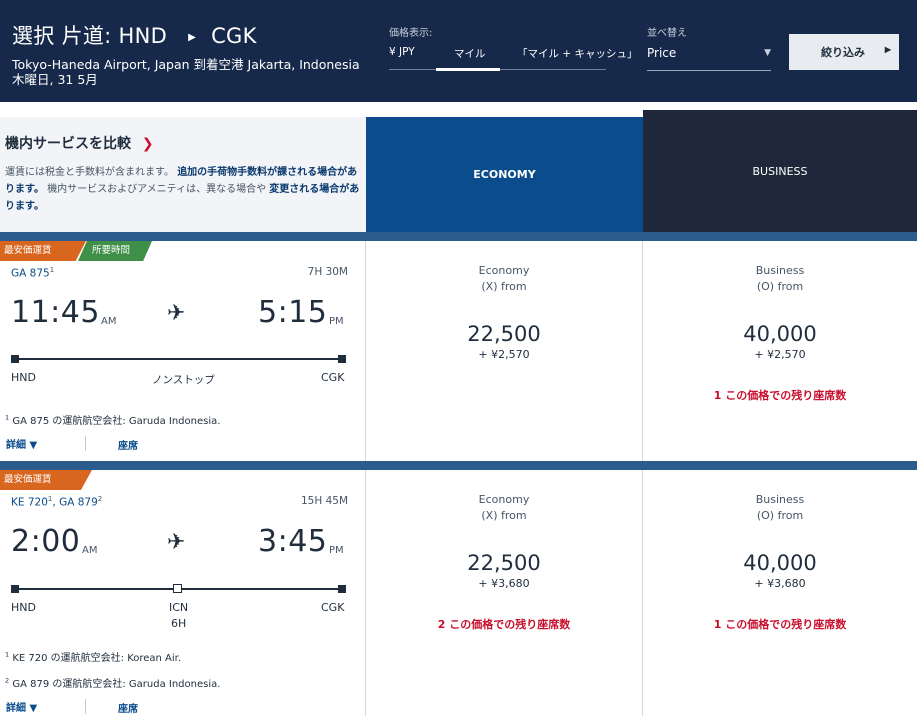 Image resolution: width=917 pixels, height=716 pixels. I want to click on route-destination: CGK, so click(234, 36).